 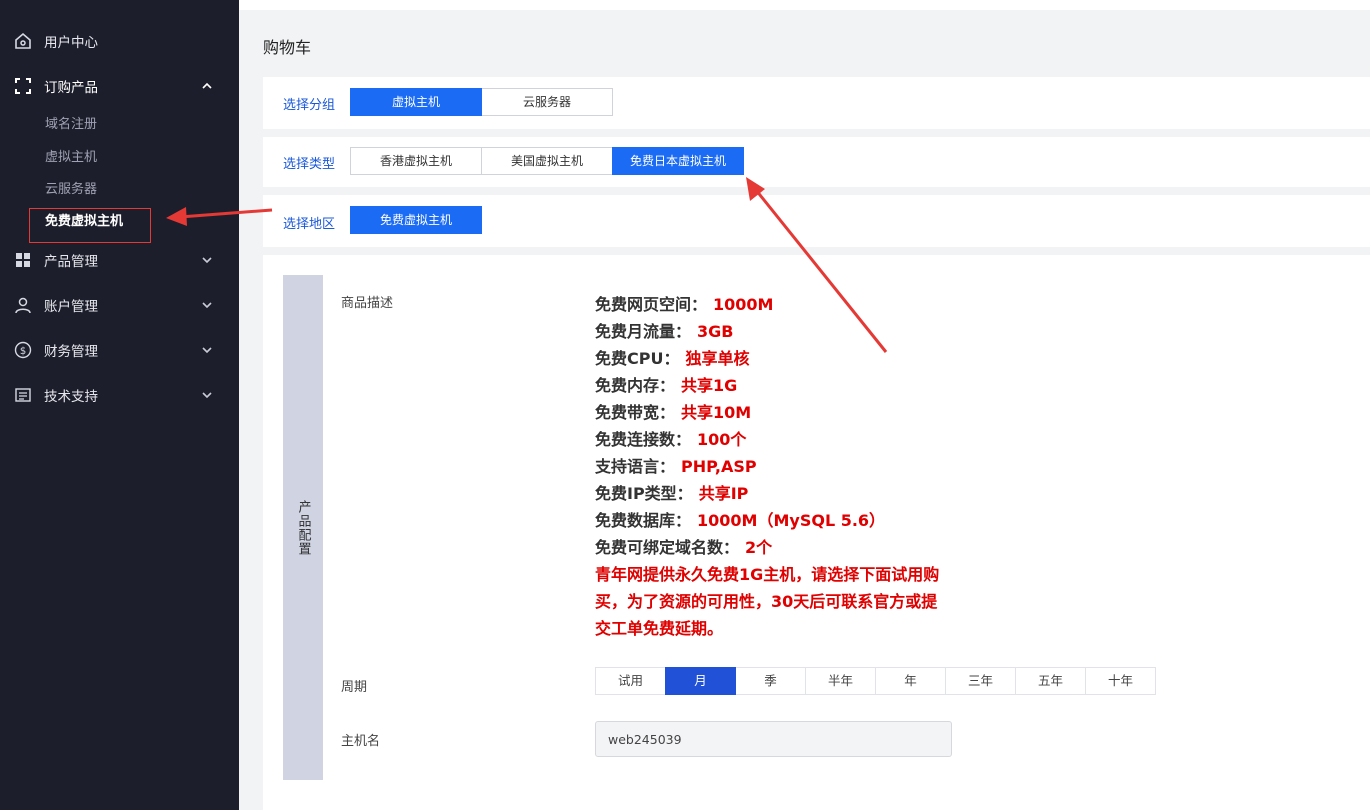 What do you see at coordinates (684, 304) in the screenshot?
I see `desc-line: 免费网页空间： 1000M` at bounding box center [684, 304].